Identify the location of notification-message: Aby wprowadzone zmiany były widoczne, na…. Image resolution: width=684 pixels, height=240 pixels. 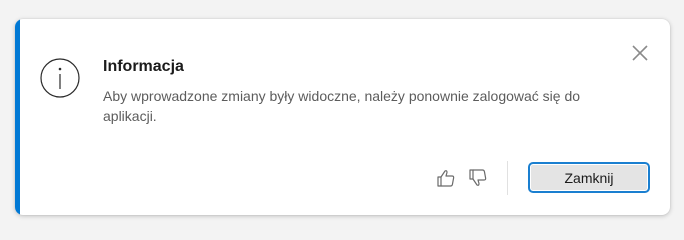
(342, 106).